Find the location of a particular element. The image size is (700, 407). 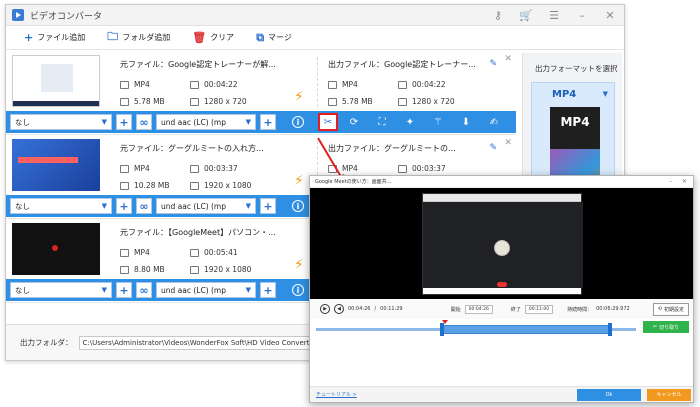

reset-button: ⟲ 初期設定 is located at coordinates (670, 309).